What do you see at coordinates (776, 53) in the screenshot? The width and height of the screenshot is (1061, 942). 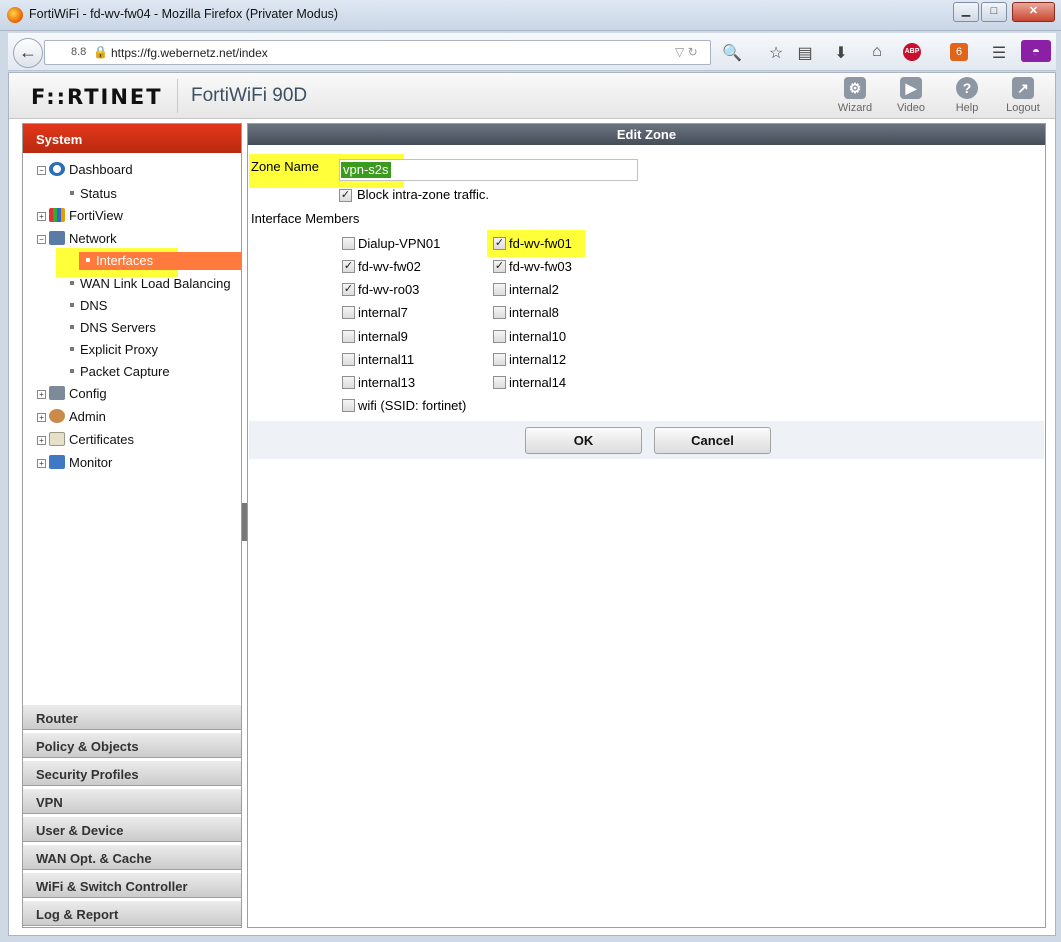 I see `bookmark-star-icon: ☆` at bounding box center [776, 53].